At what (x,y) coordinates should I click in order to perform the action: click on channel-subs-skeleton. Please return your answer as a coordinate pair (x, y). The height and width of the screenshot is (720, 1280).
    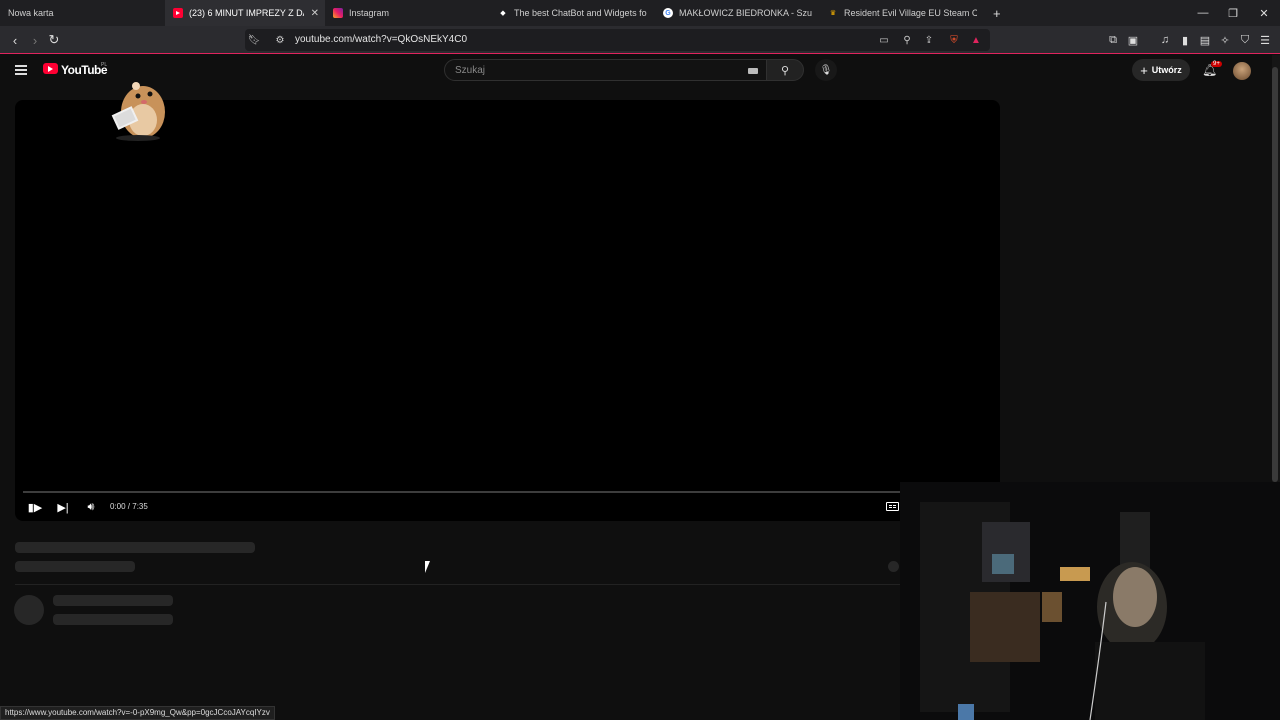
    Looking at the image, I should click on (113, 619).